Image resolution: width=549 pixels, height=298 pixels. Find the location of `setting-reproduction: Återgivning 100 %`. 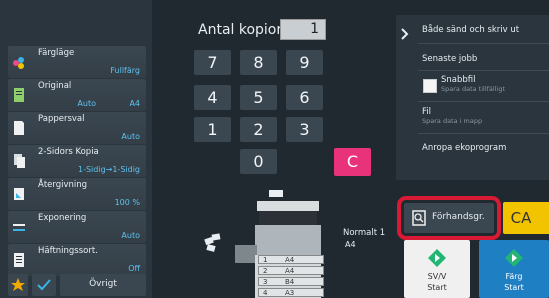

setting-reproduction: Återgivning 100 % is located at coordinates (77, 194).